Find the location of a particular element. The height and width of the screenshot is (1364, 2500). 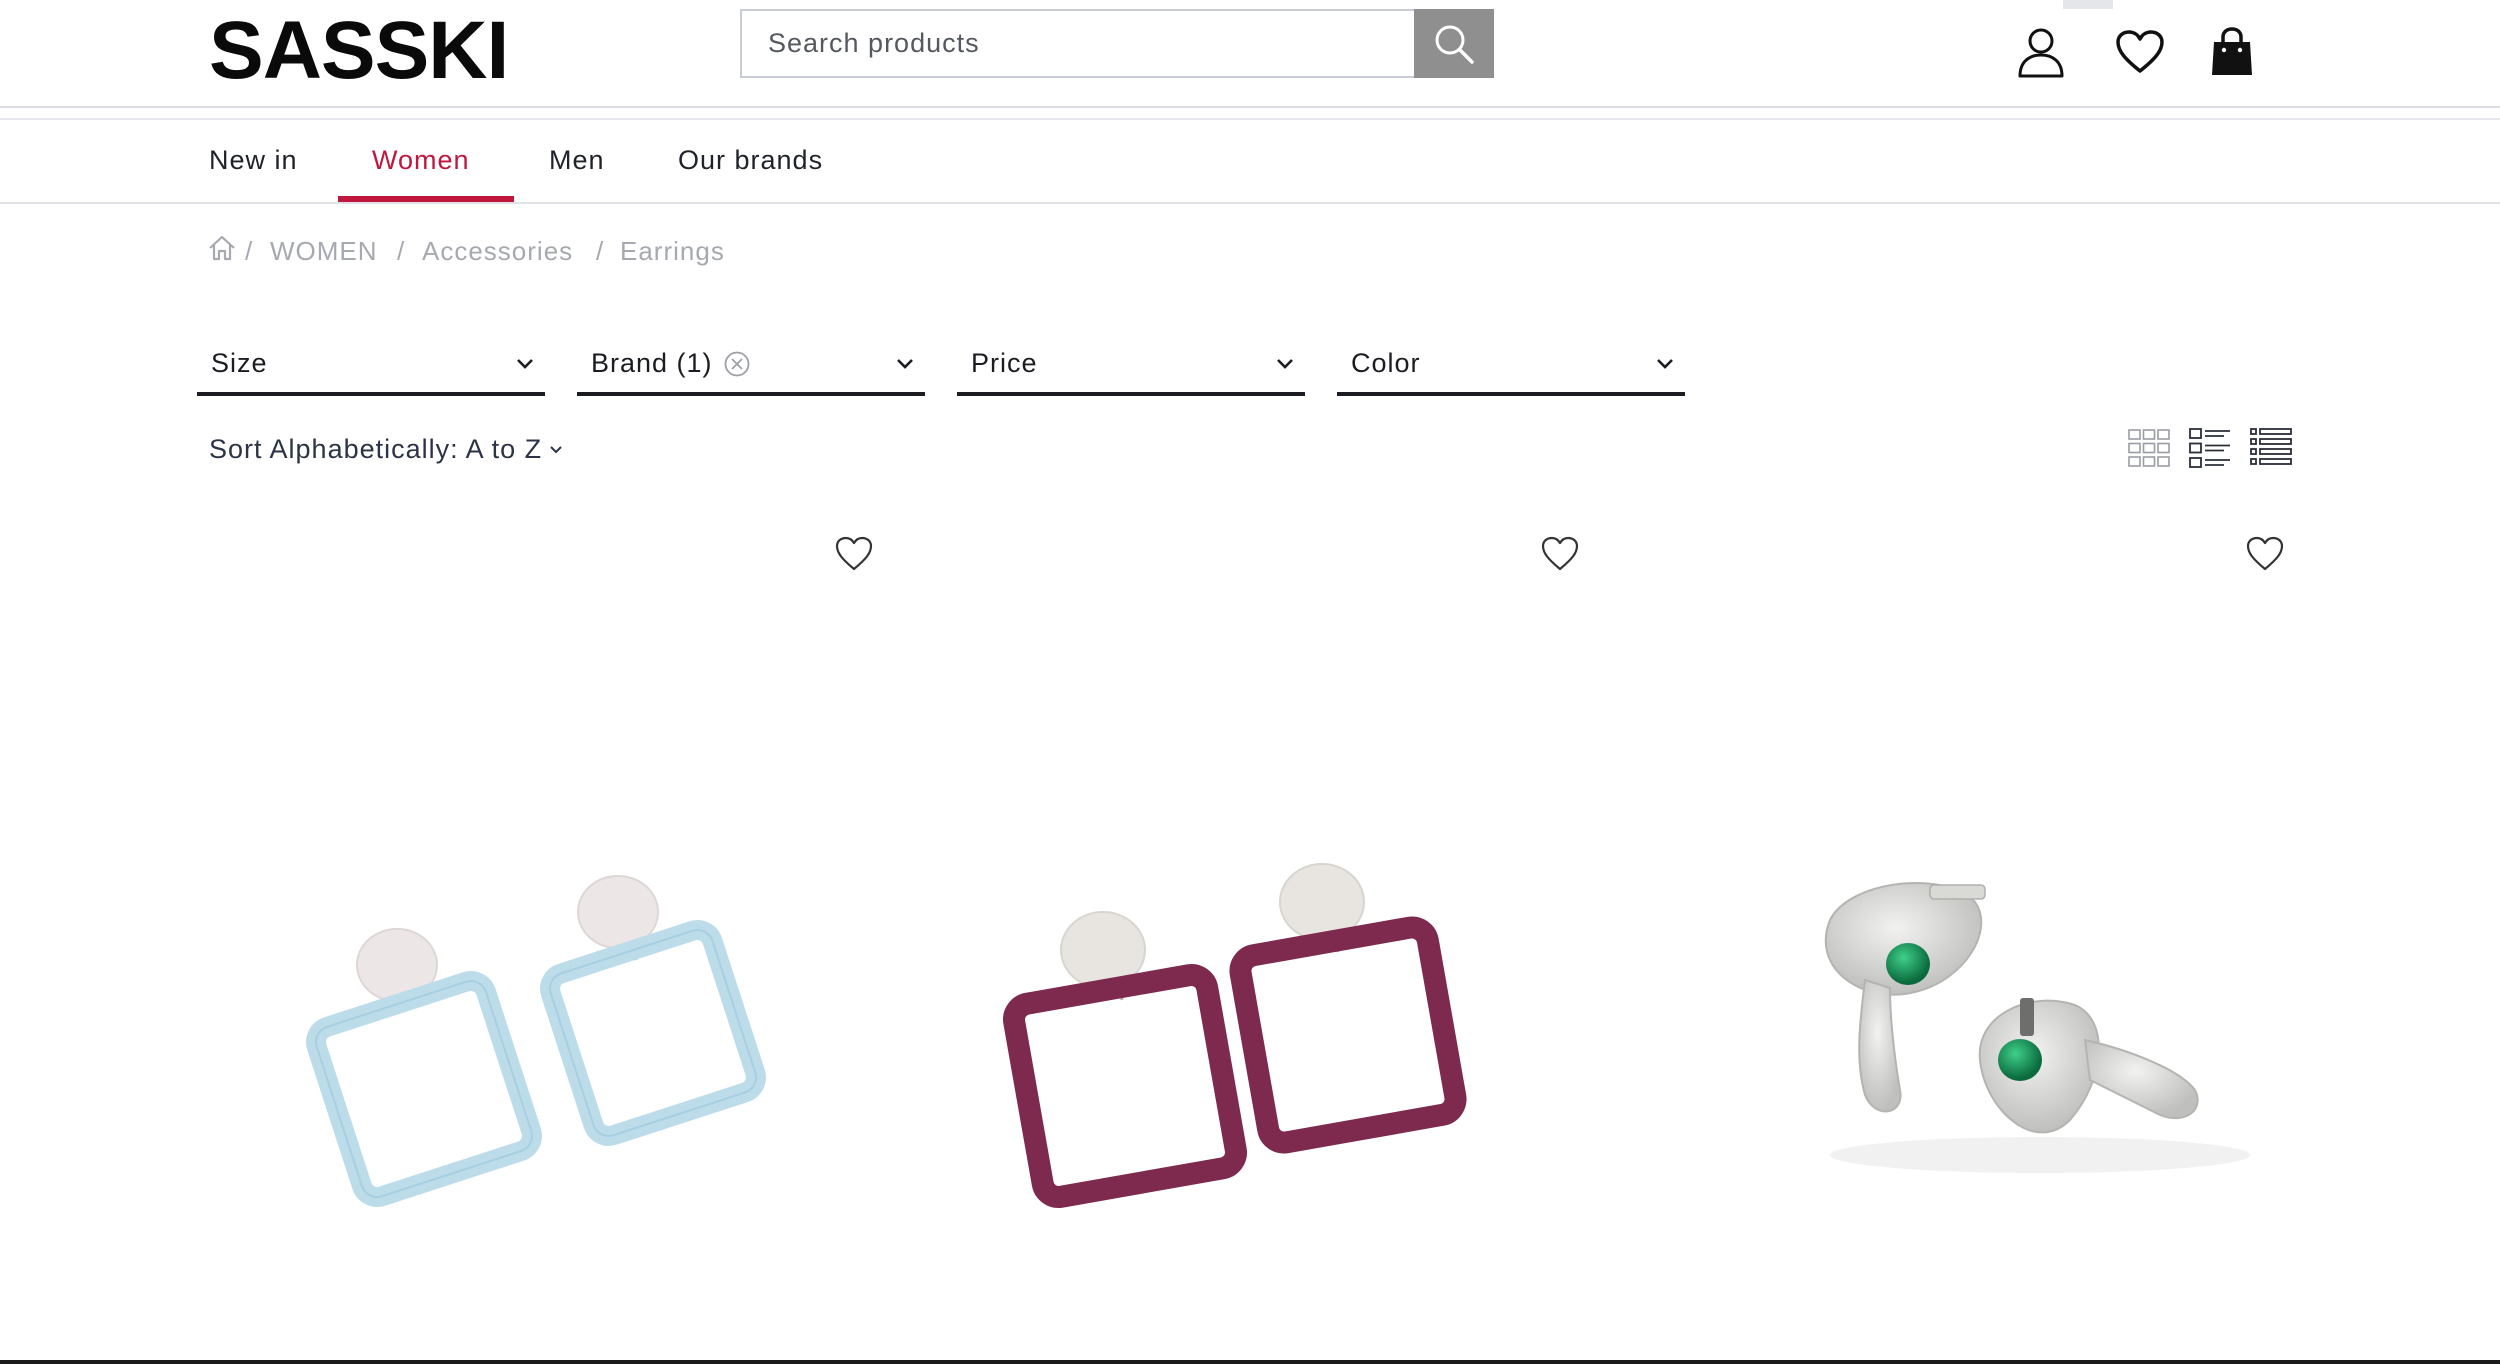

filter-brand: Brand (1) is located at coordinates (751, 368).